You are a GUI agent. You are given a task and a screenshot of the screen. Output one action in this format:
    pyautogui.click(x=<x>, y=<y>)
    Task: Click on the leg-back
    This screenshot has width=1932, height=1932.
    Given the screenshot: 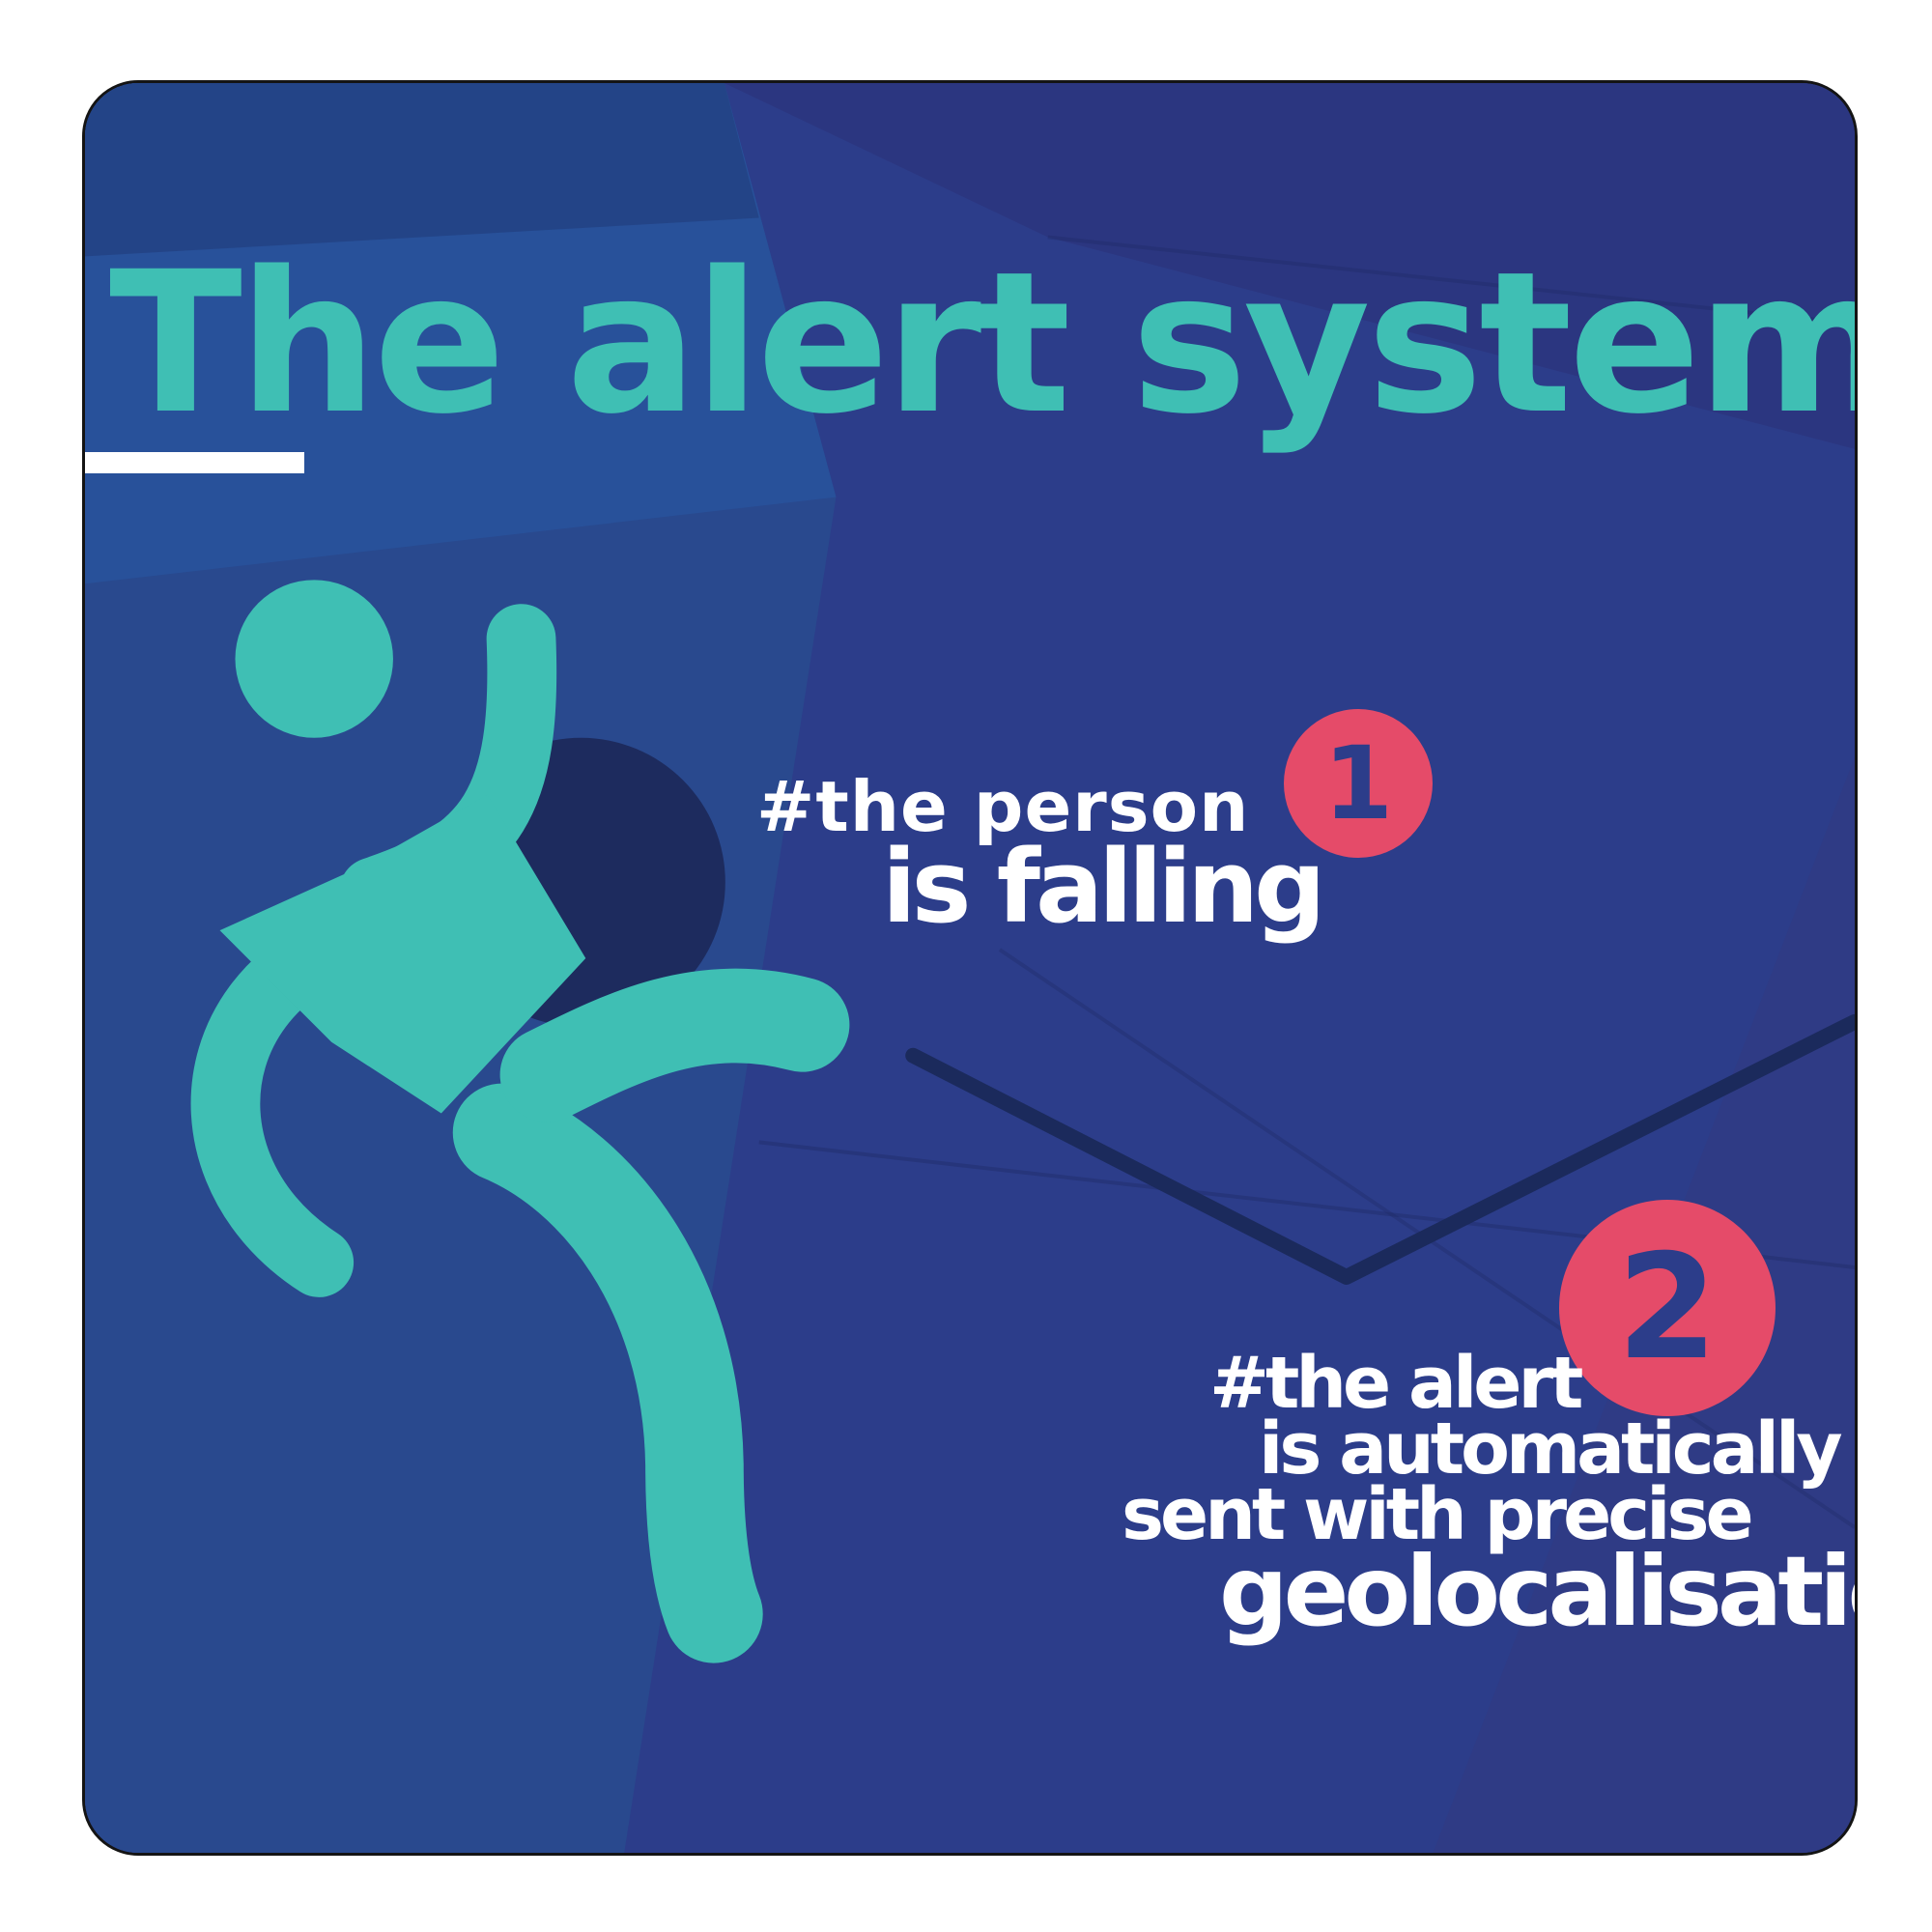 What is the action you would take?
    pyautogui.click(x=607, y=1373)
    